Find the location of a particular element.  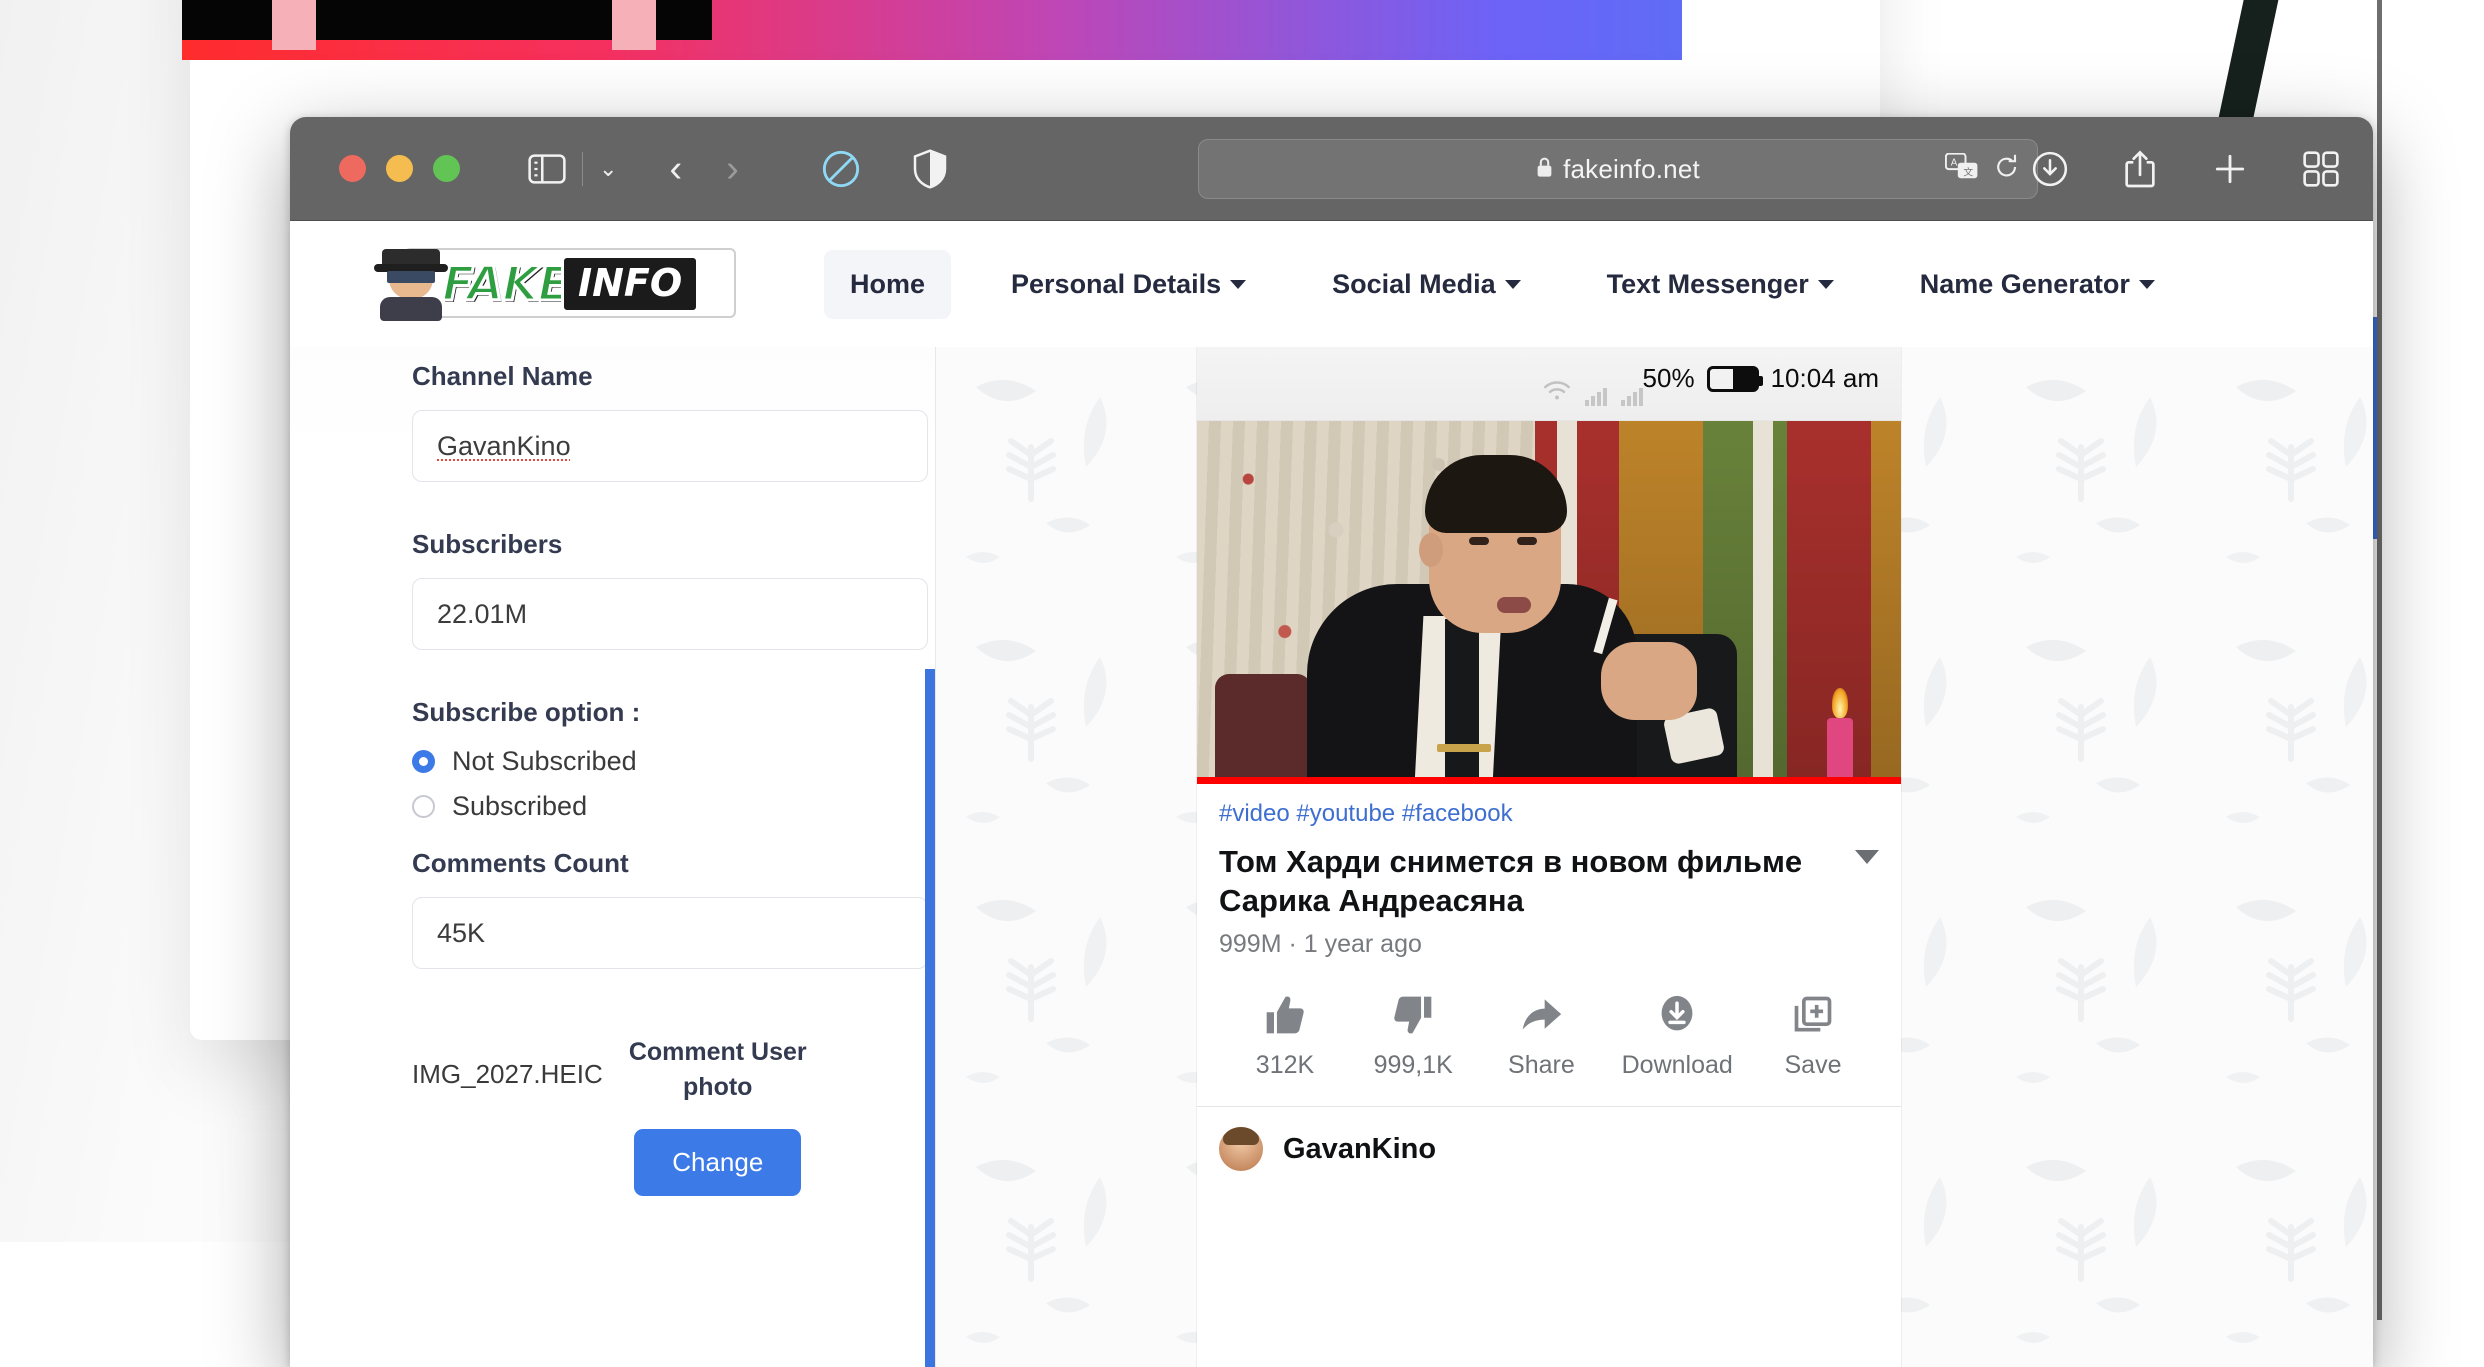

video-thumbnail is located at coordinates (1549, 602).